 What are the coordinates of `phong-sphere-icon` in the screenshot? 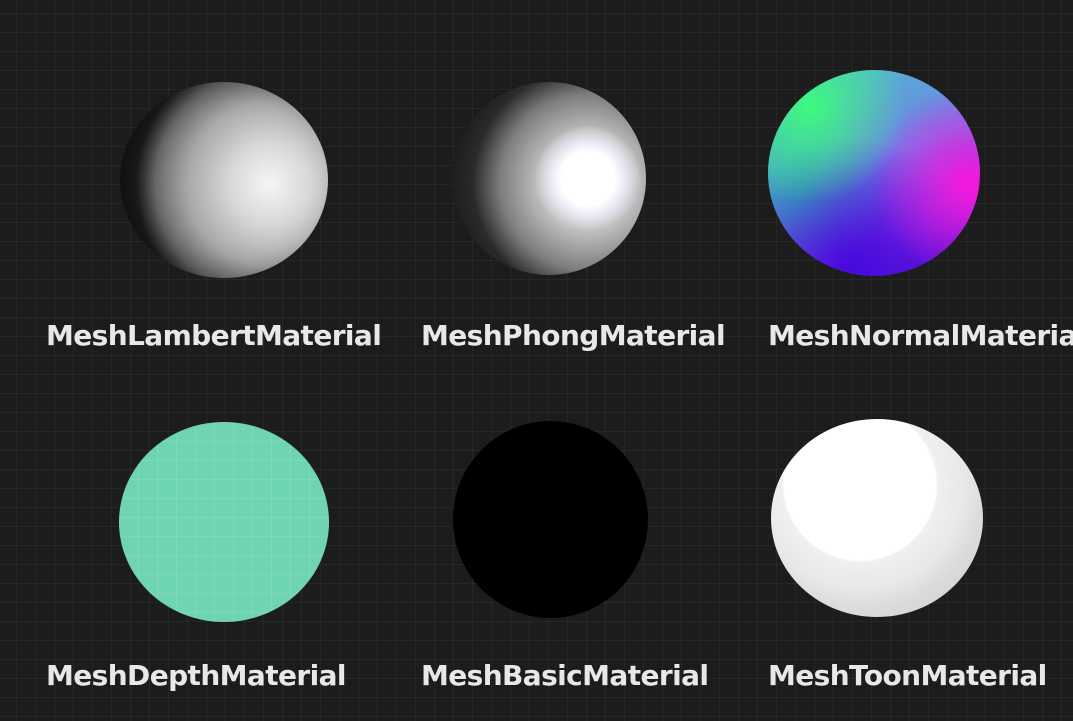 It's located at (549, 178).